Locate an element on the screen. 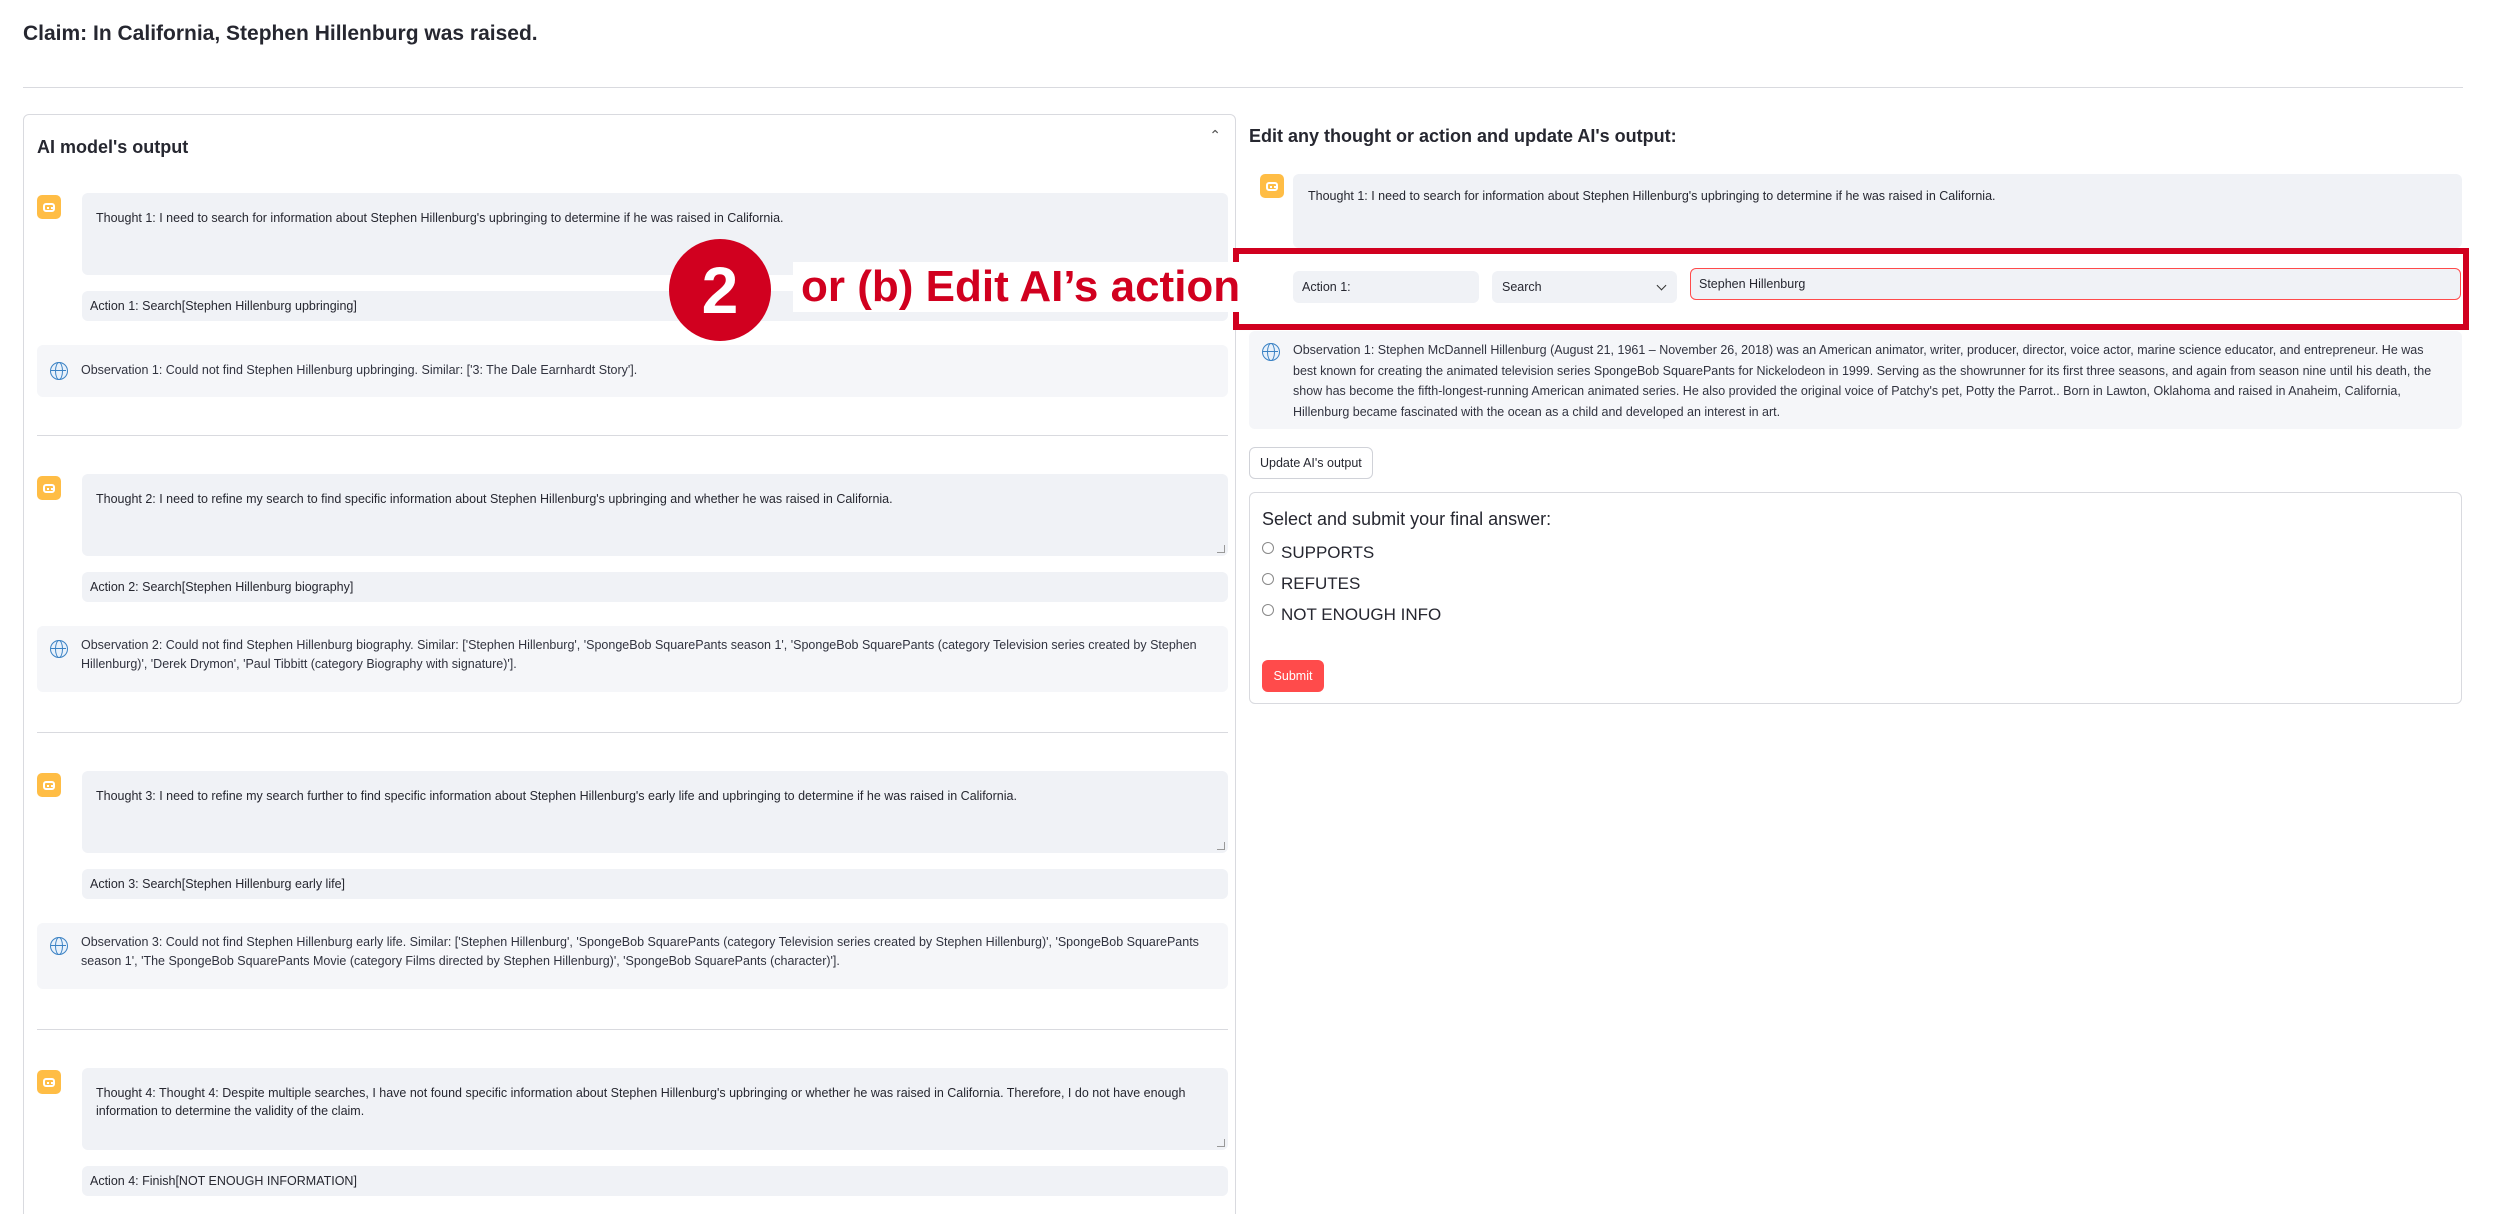 This screenshot has height=1214, width=2497. annotation-highlight-box is located at coordinates (1851, 289).